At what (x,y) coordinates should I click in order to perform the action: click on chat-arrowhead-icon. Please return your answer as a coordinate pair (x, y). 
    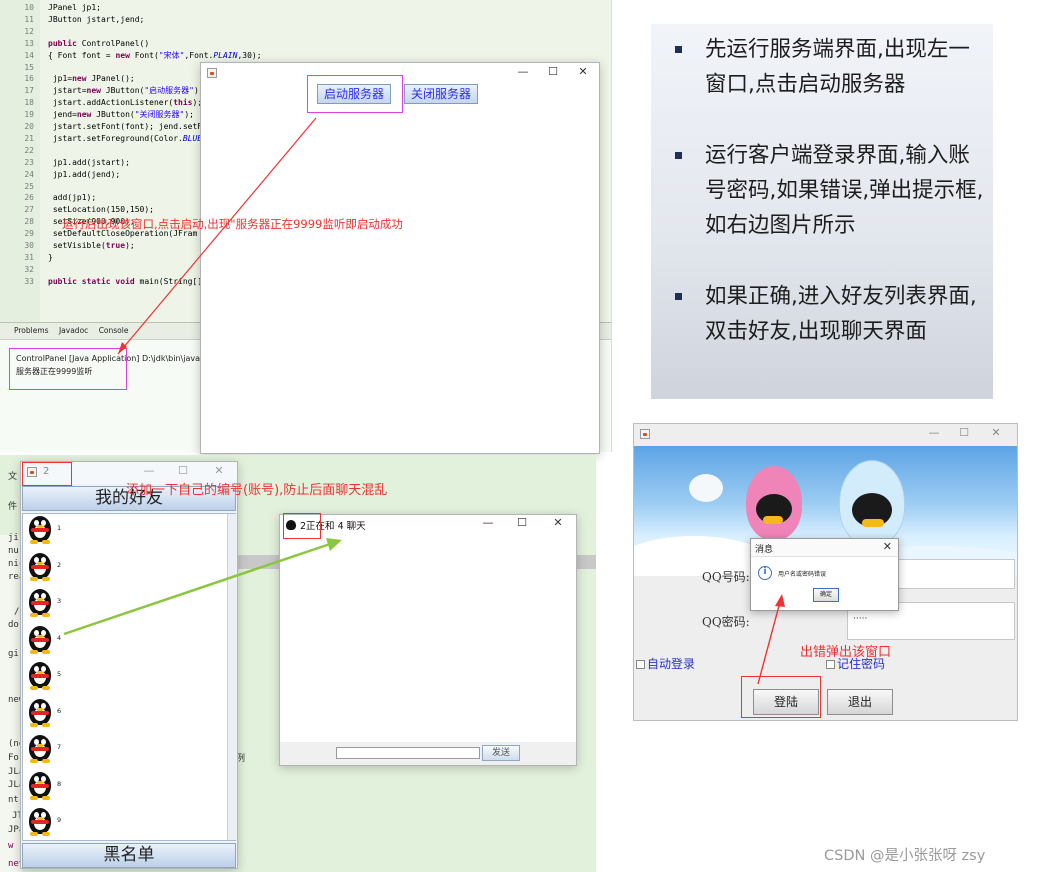
    Looking at the image, I should click on (334, 544).